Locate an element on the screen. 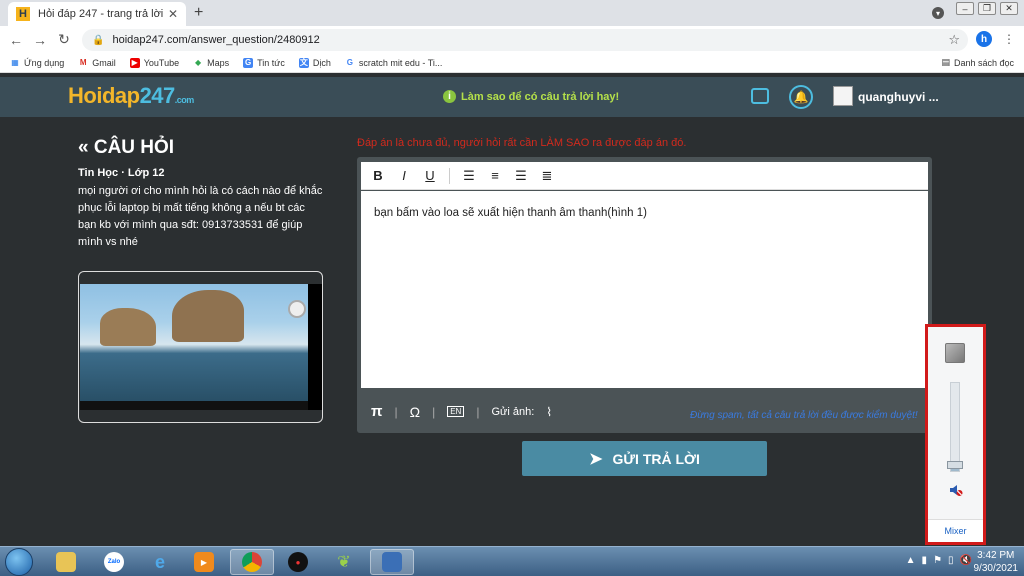 Image resolution: width=1024 pixels, height=576 pixels. bold-button: B is located at coordinates (378, 175).